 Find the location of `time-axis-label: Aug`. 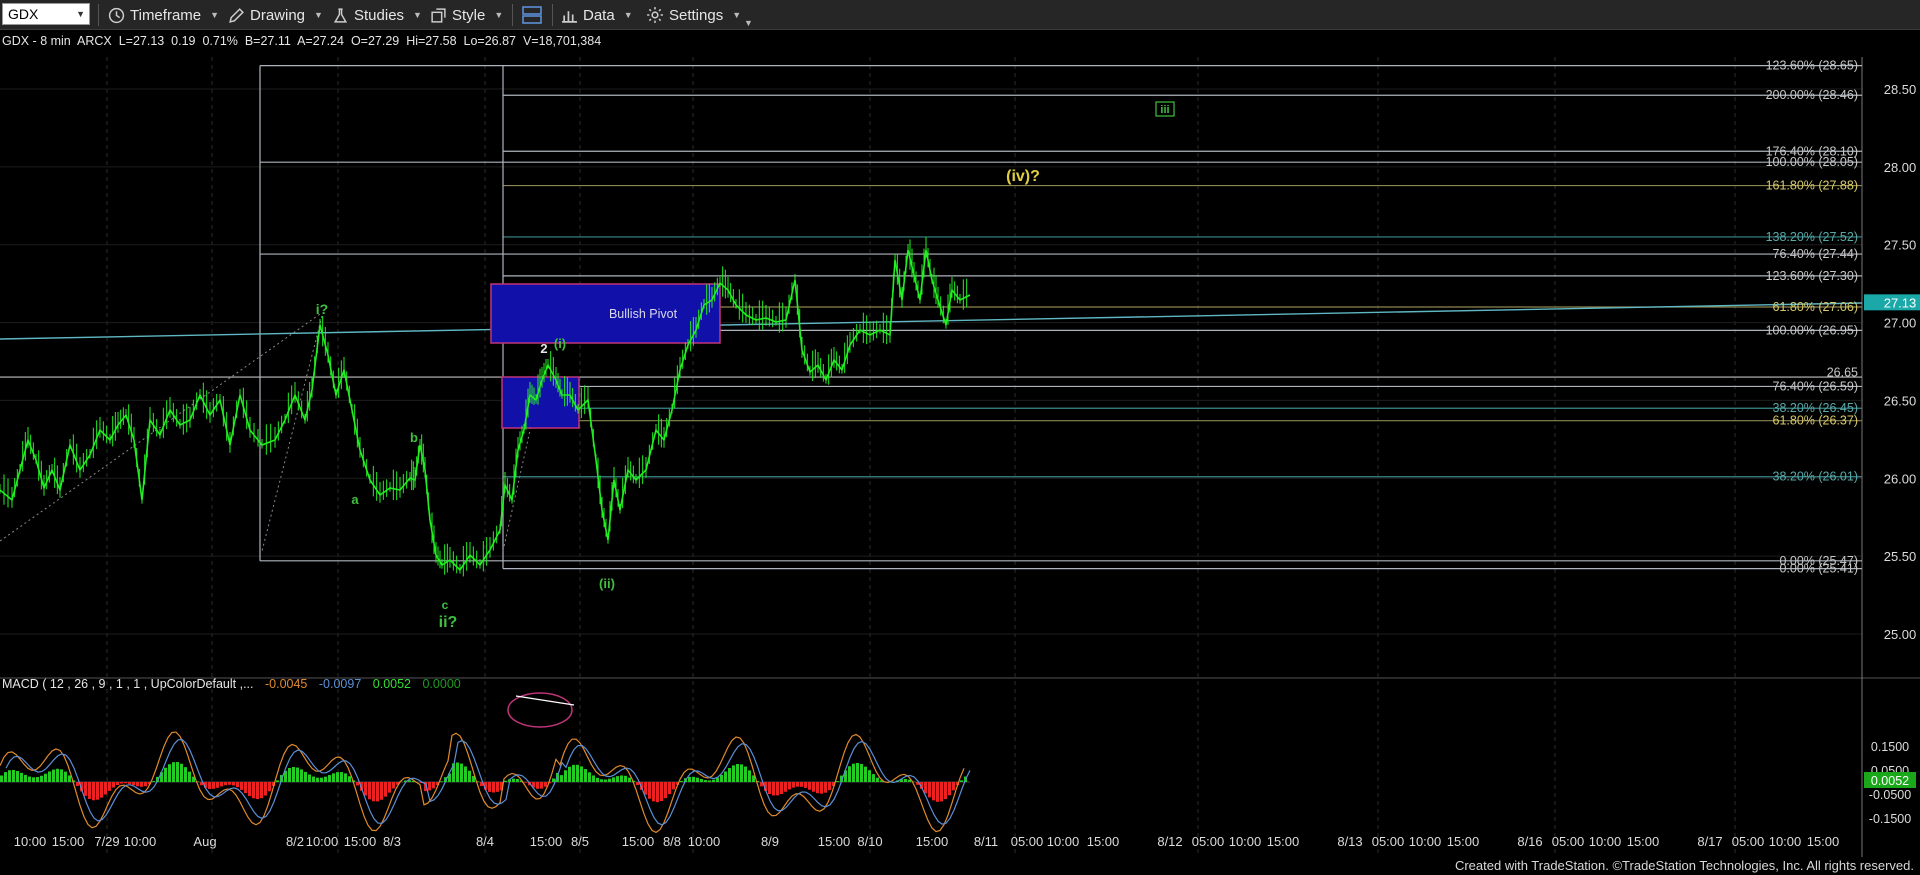

time-axis-label: Aug is located at coordinates (204, 841).